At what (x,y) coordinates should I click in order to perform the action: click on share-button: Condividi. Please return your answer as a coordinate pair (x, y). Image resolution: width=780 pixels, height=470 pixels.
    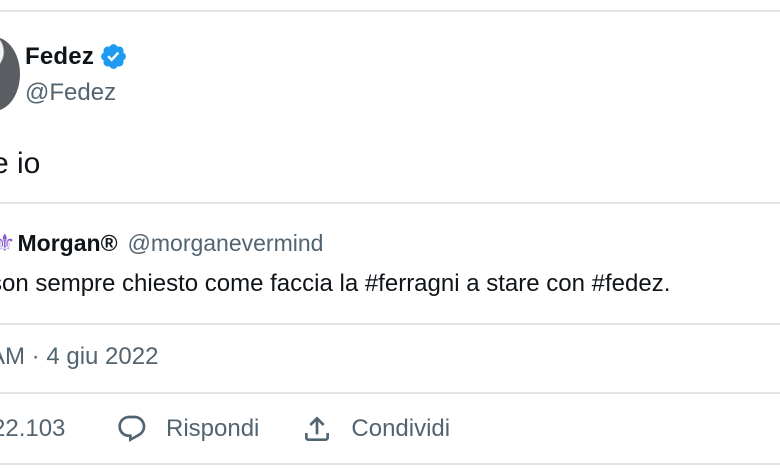
    Looking at the image, I should click on (375, 429).